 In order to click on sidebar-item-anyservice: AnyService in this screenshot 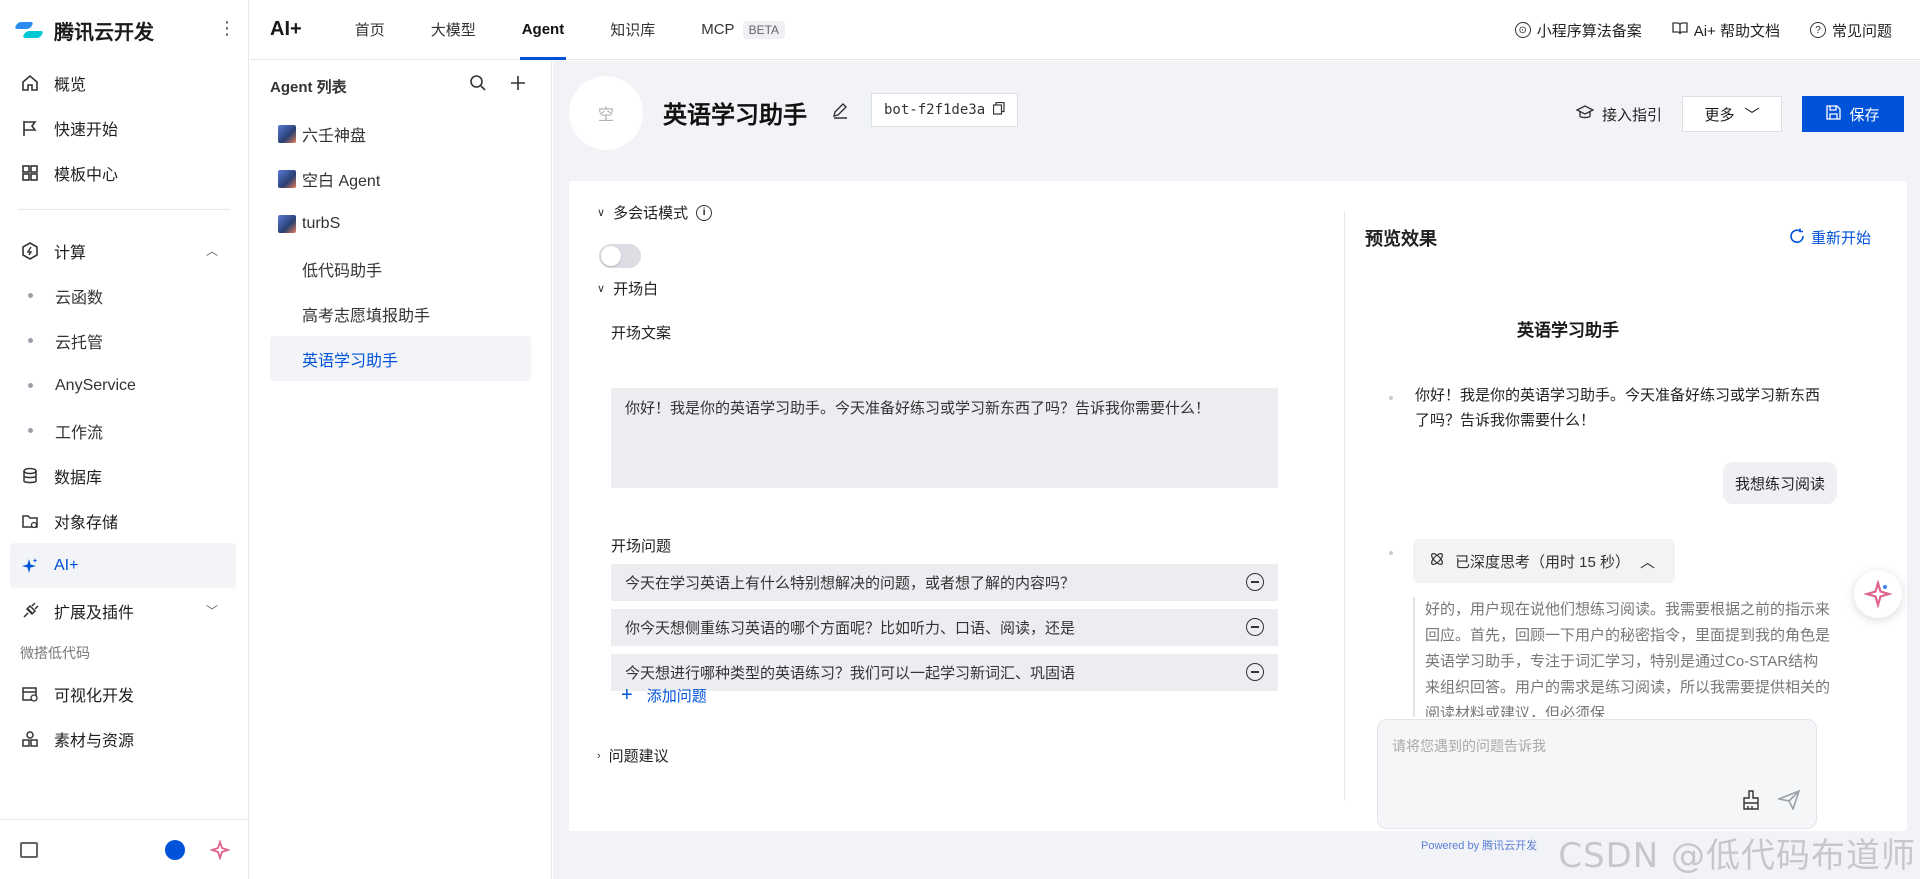, I will do `click(124, 385)`.